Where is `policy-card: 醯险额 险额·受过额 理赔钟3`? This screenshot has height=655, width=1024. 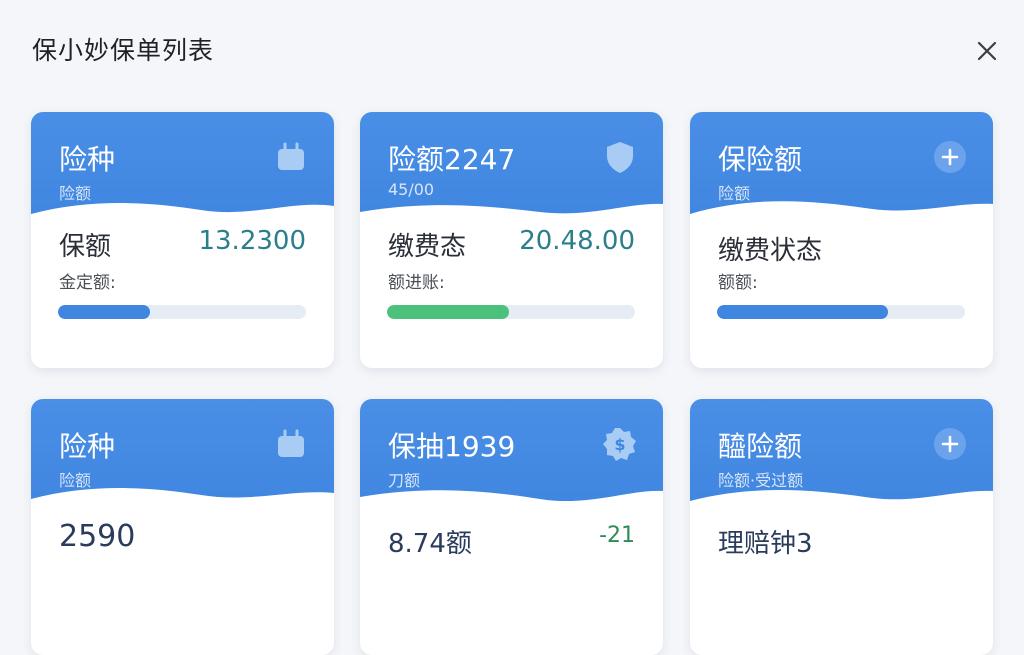
policy-card: 醯险额 险额·受过额 理赔钟3 is located at coordinates (841, 527).